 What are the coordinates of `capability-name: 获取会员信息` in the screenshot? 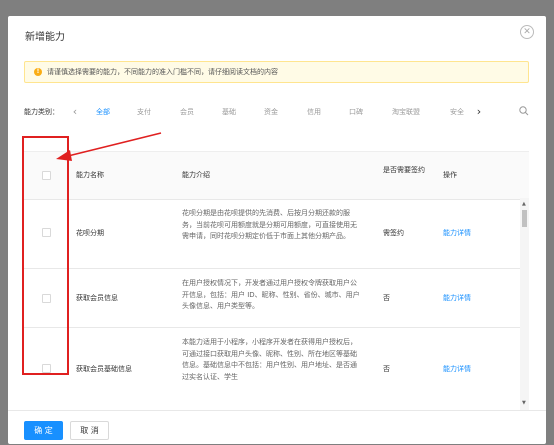 It's located at (97, 298).